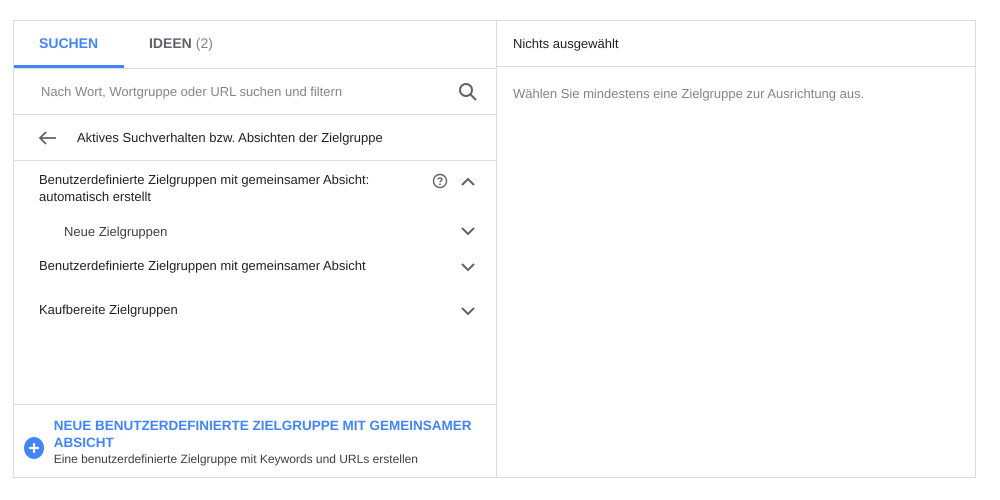  I want to click on create-audience-link: NEUE BENUTZERDEFINIERTE ZIELGRUPPE MIT GEMEINSAMER ABSICHT, so click(270, 433).